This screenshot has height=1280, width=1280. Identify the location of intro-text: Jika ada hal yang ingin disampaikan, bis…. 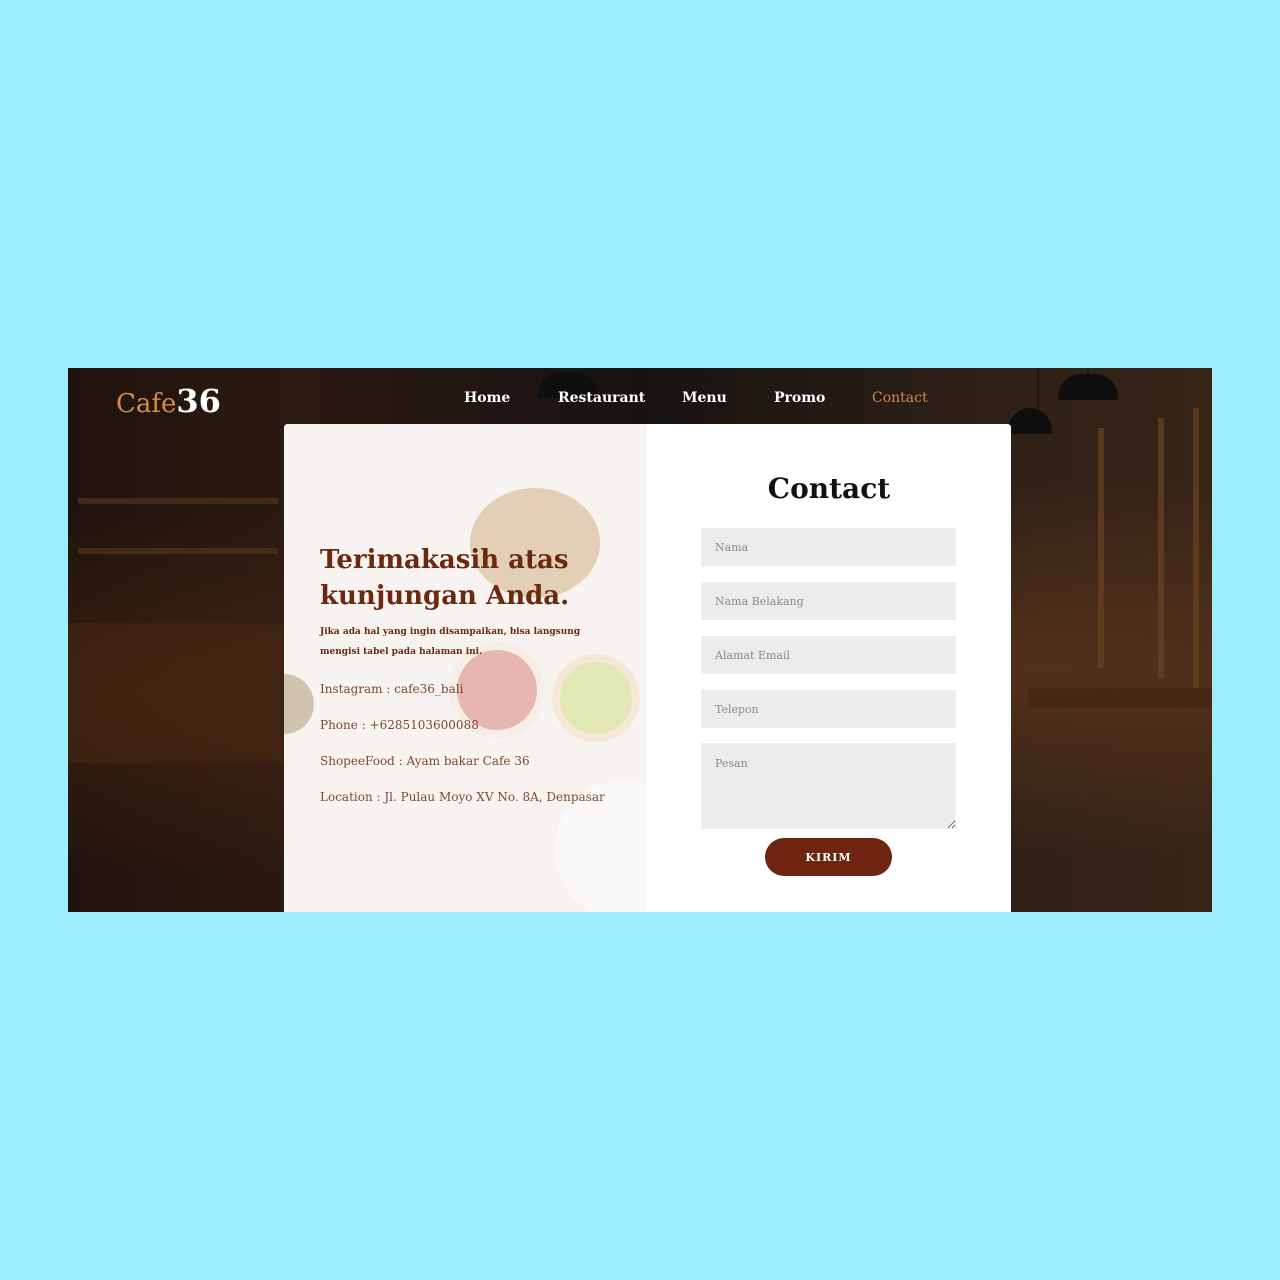
(450, 642).